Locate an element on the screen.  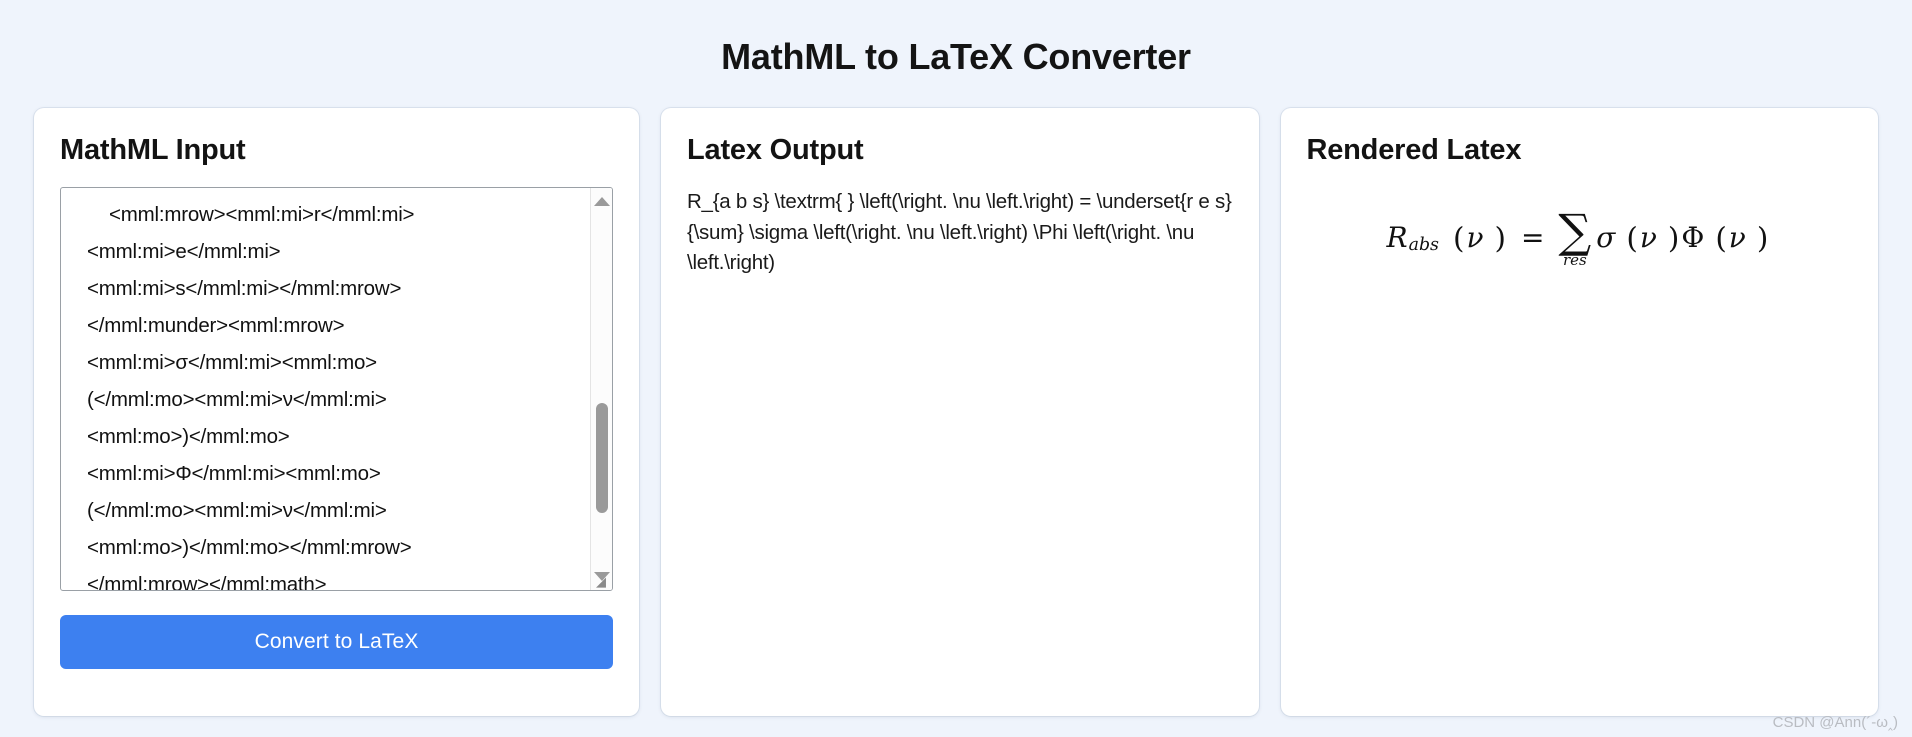
formula-open-paren-3: ( is located at coordinates (1721, 237).